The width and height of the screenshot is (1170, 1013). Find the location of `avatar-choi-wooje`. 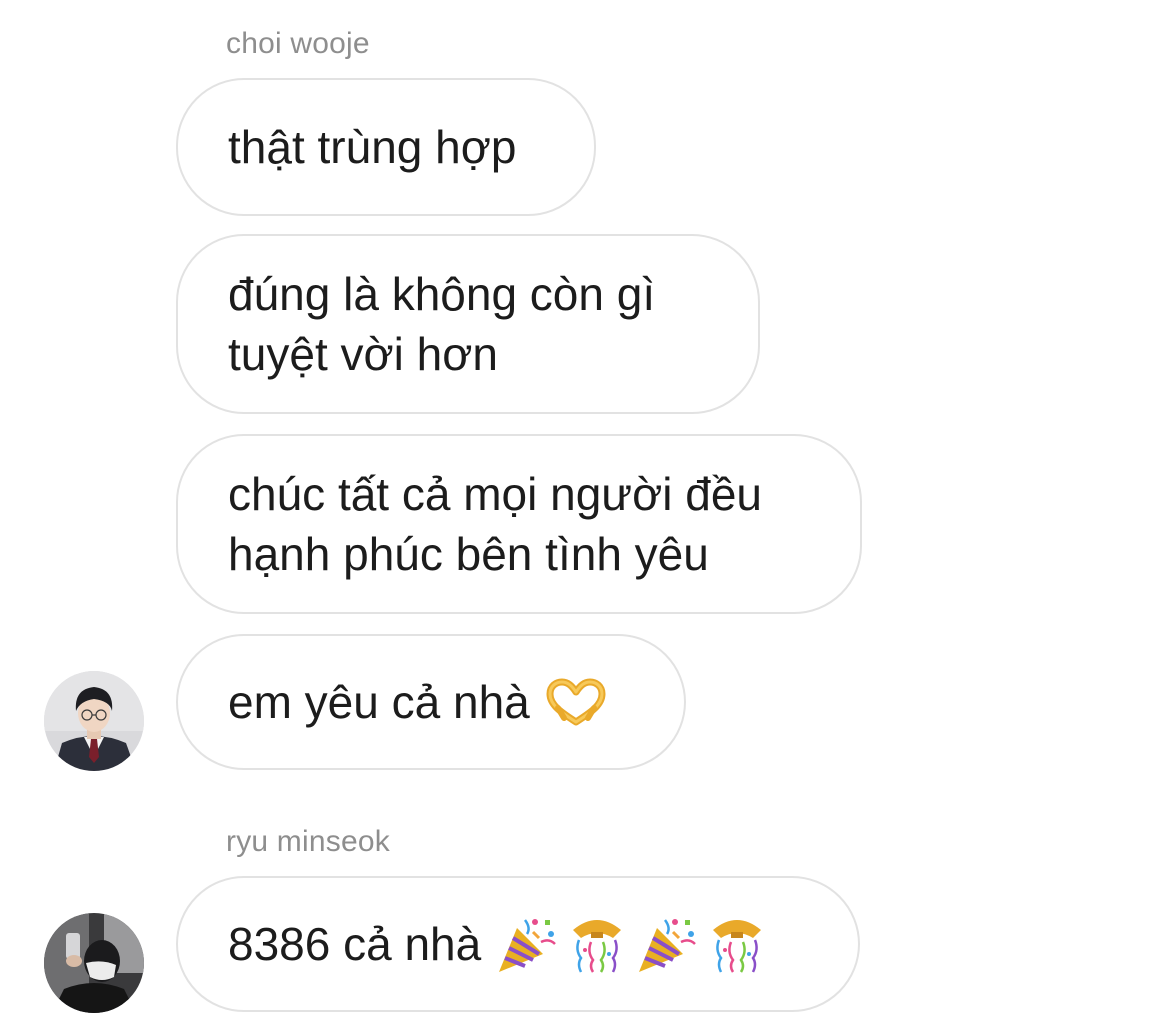

avatar-choi-wooje is located at coordinates (94, 721).